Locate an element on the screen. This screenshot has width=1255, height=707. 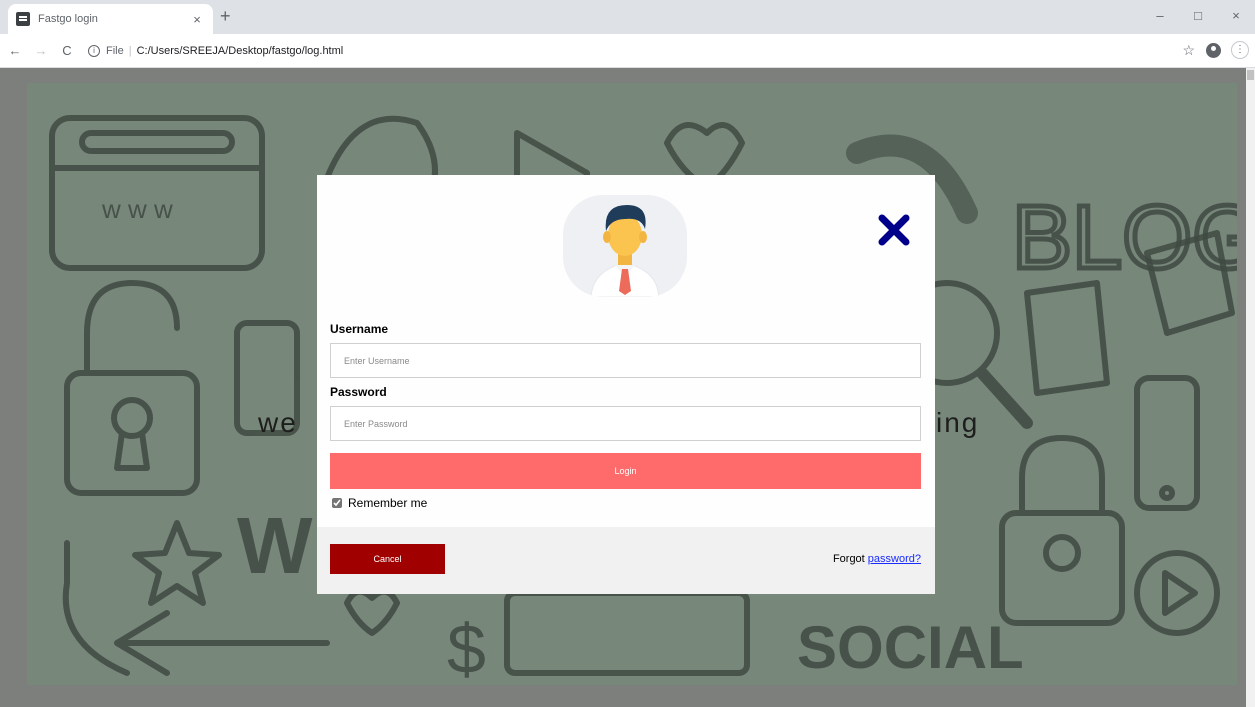
tab-close-icon: × is located at coordinates (197, 19).